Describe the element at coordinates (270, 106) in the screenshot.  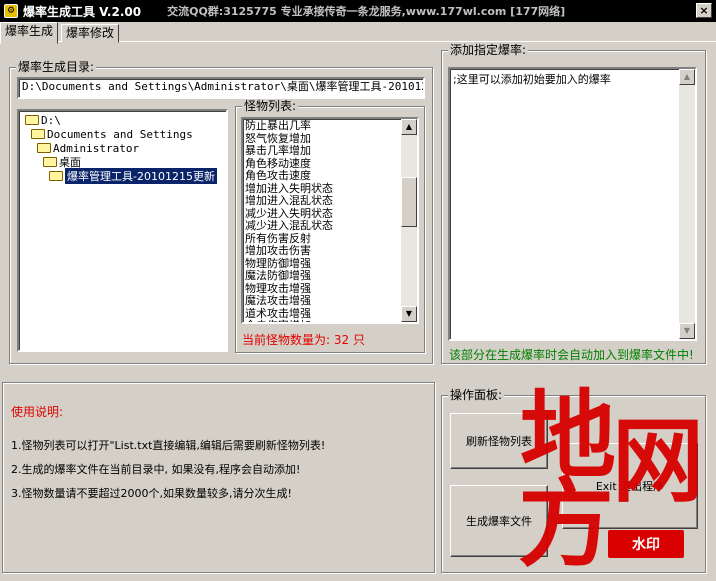
I see `monster-list-label: 怪物列表:` at that location.